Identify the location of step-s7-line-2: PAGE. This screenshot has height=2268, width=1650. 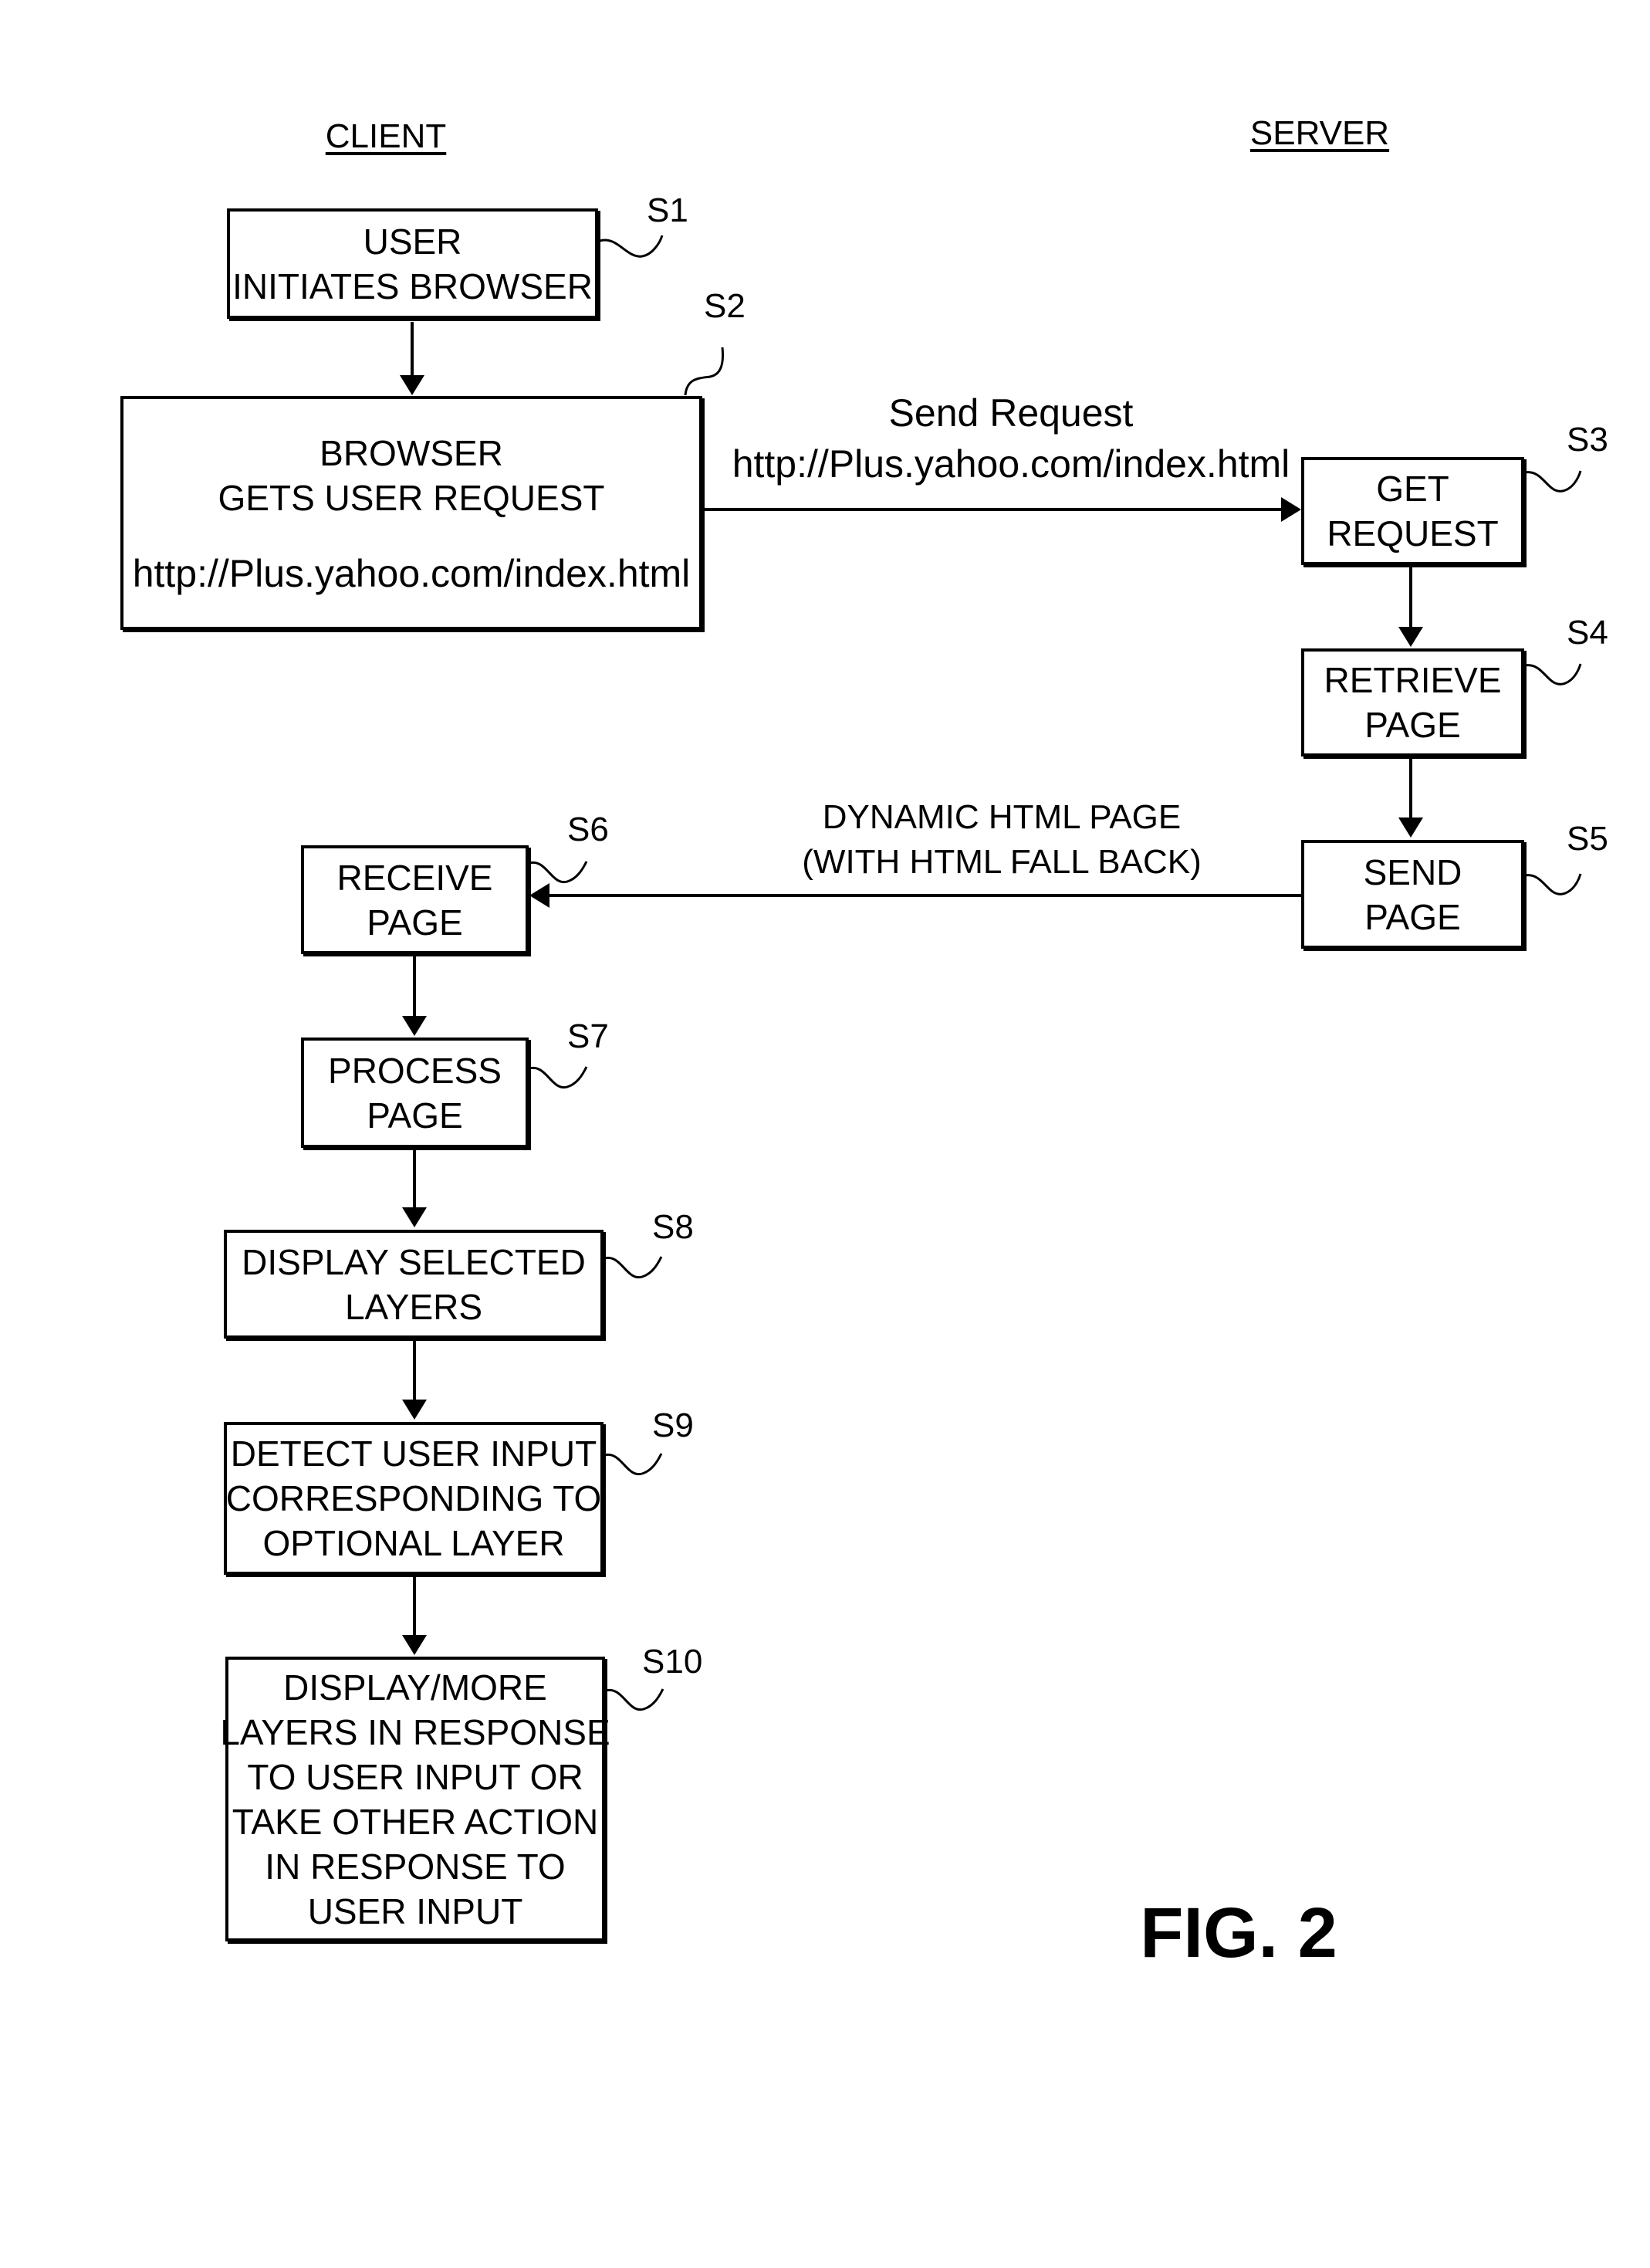
(415, 1115).